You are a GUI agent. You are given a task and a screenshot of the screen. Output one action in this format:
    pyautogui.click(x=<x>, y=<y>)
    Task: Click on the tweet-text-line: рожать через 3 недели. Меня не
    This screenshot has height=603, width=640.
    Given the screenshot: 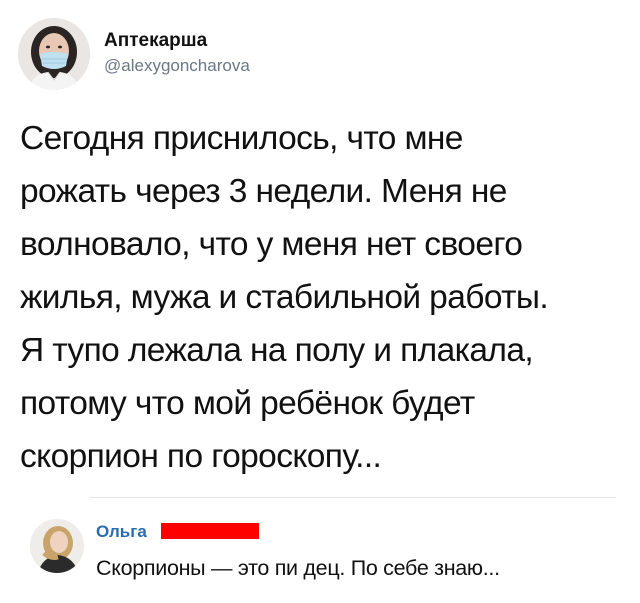 What is the action you would take?
    pyautogui.click(x=263, y=191)
    